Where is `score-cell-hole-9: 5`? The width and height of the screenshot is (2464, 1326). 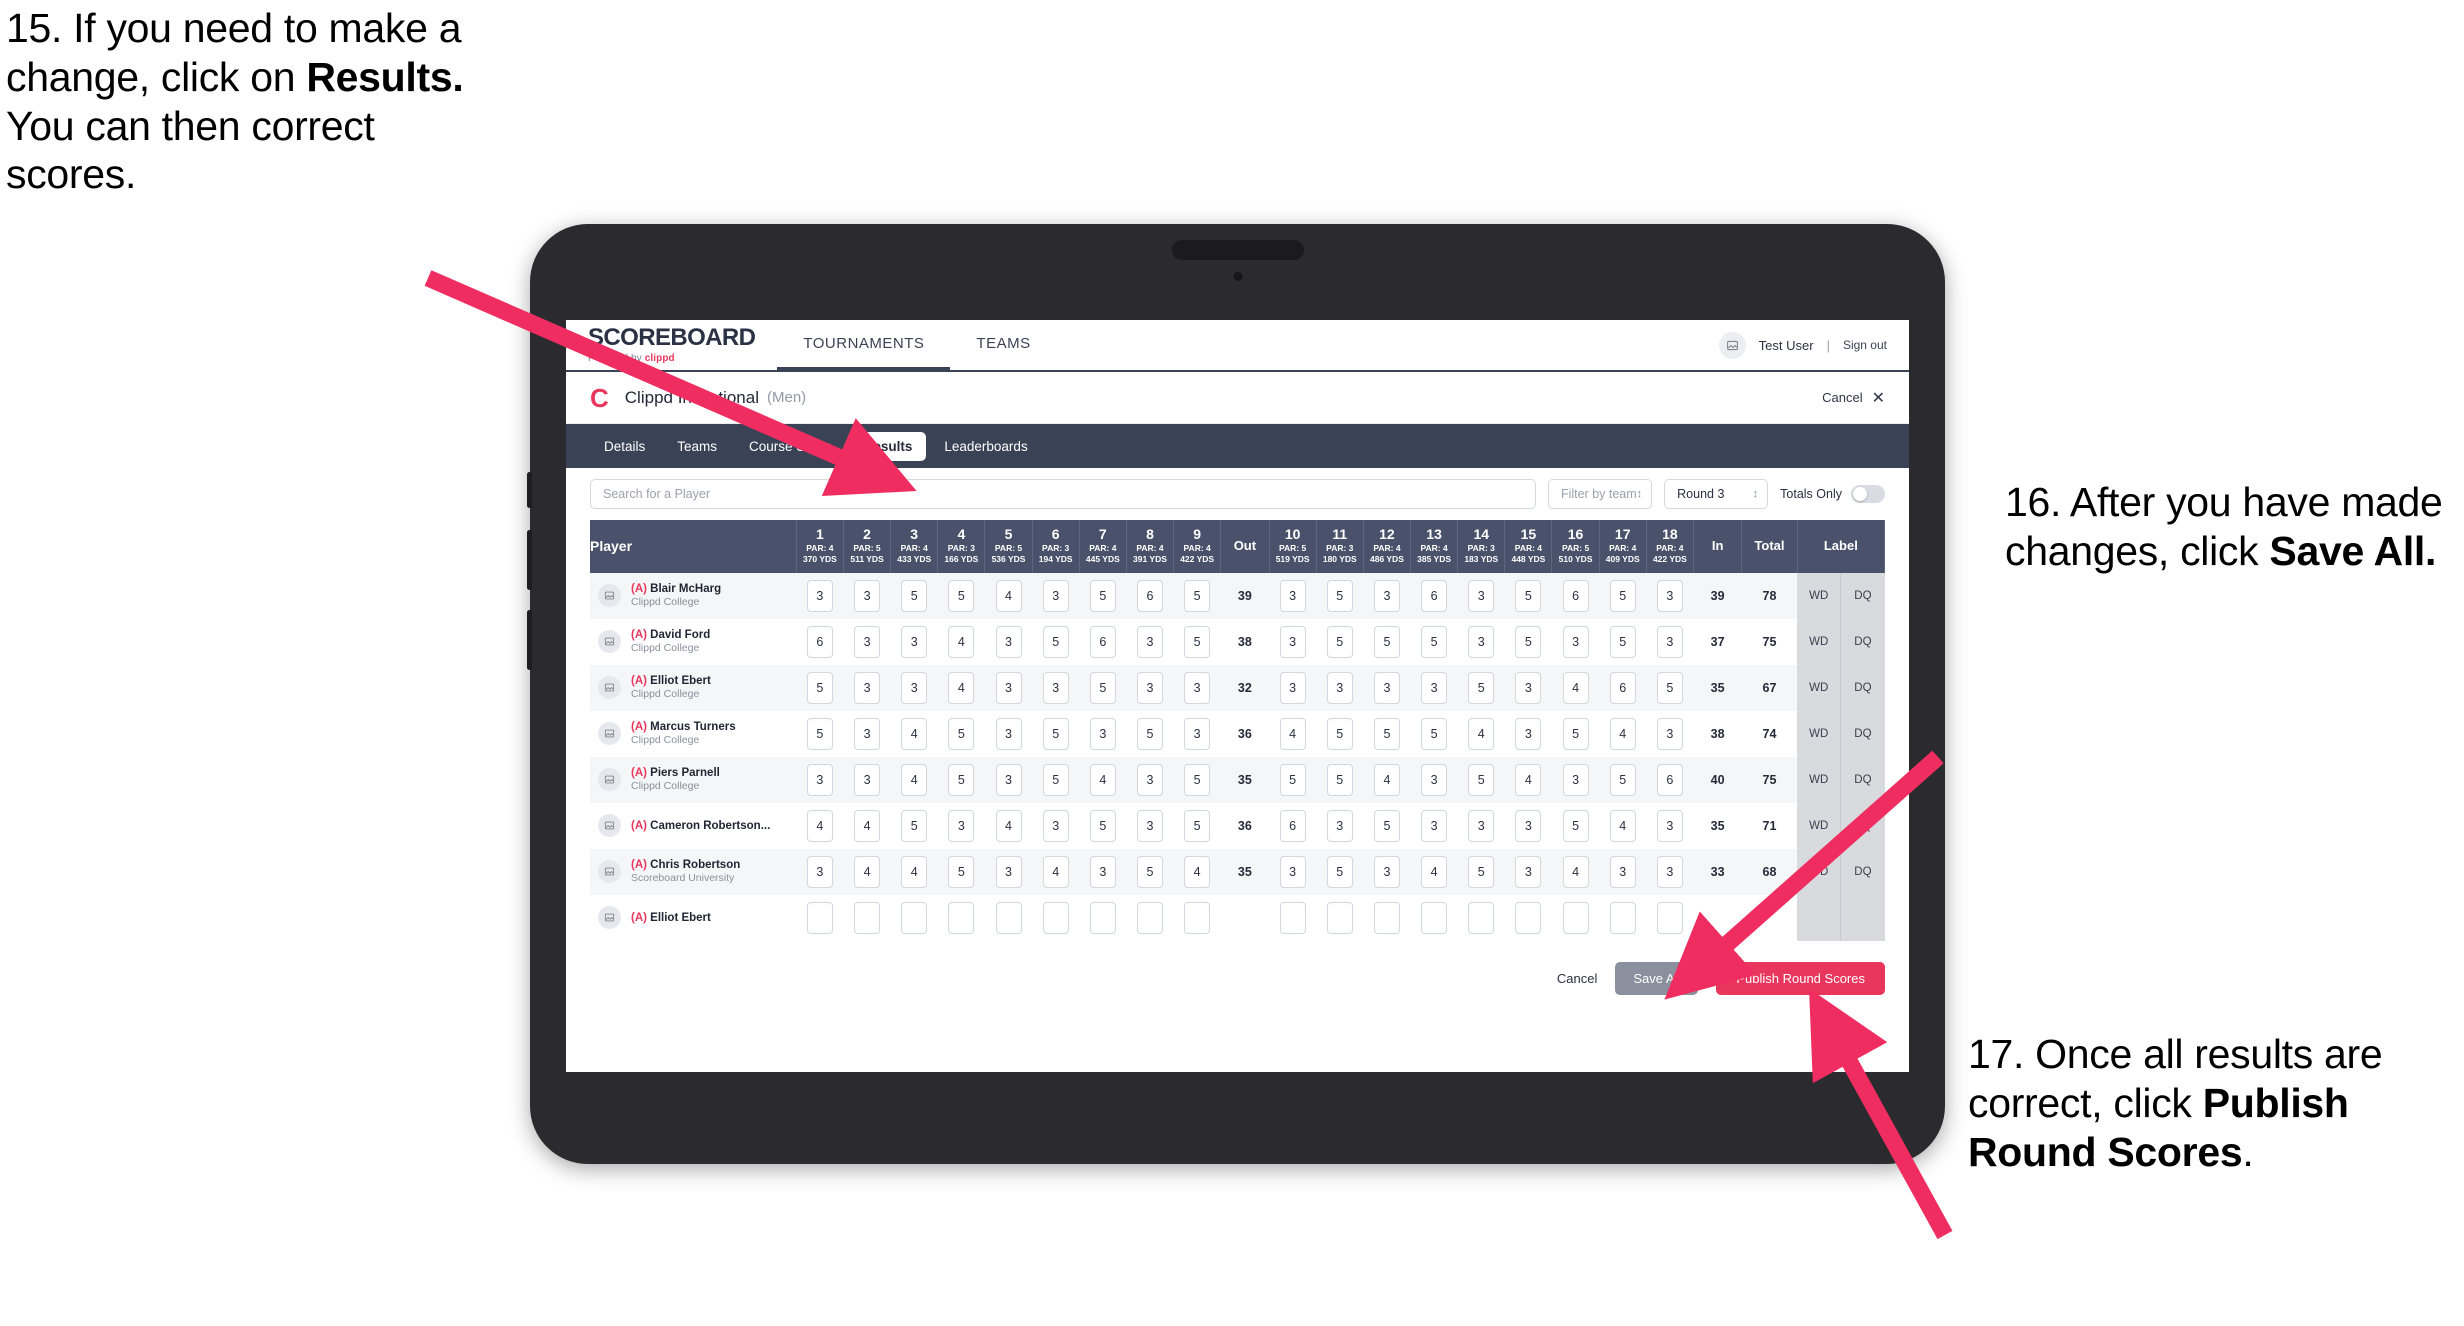
score-cell-hole-9: 5 is located at coordinates (1197, 780).